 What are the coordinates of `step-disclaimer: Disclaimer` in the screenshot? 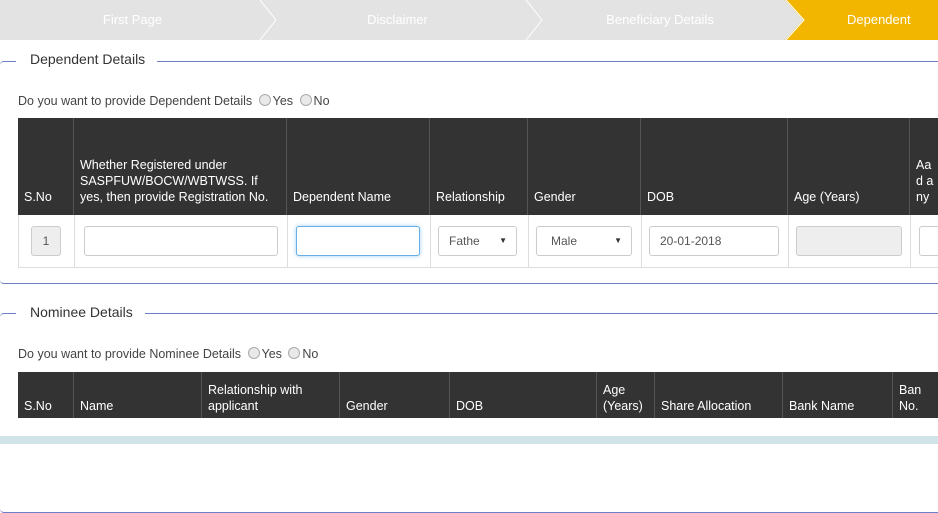 It's located at (397, 20).